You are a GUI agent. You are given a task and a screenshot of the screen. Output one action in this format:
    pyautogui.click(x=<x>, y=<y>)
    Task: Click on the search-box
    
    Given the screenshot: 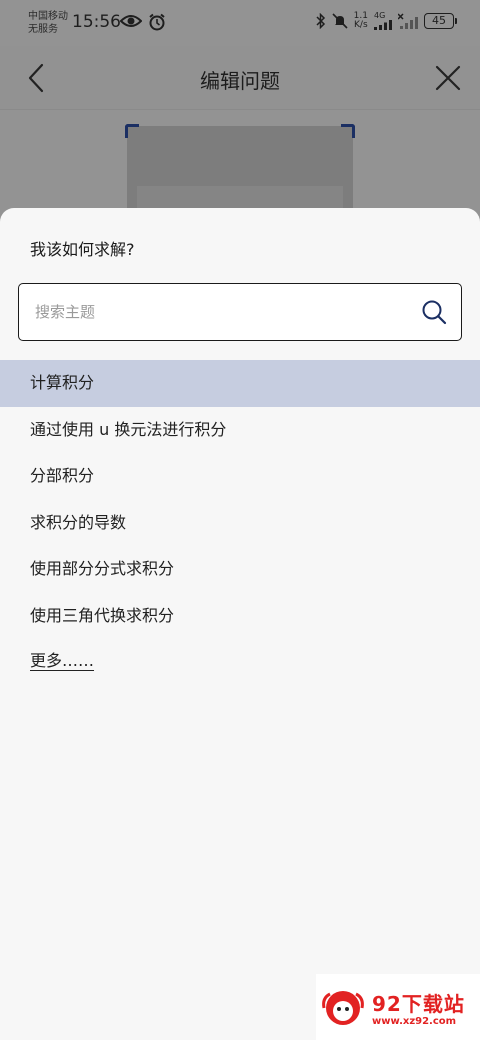 What is the action you would take?
    pyautogui.click(x=240, y=312)
    